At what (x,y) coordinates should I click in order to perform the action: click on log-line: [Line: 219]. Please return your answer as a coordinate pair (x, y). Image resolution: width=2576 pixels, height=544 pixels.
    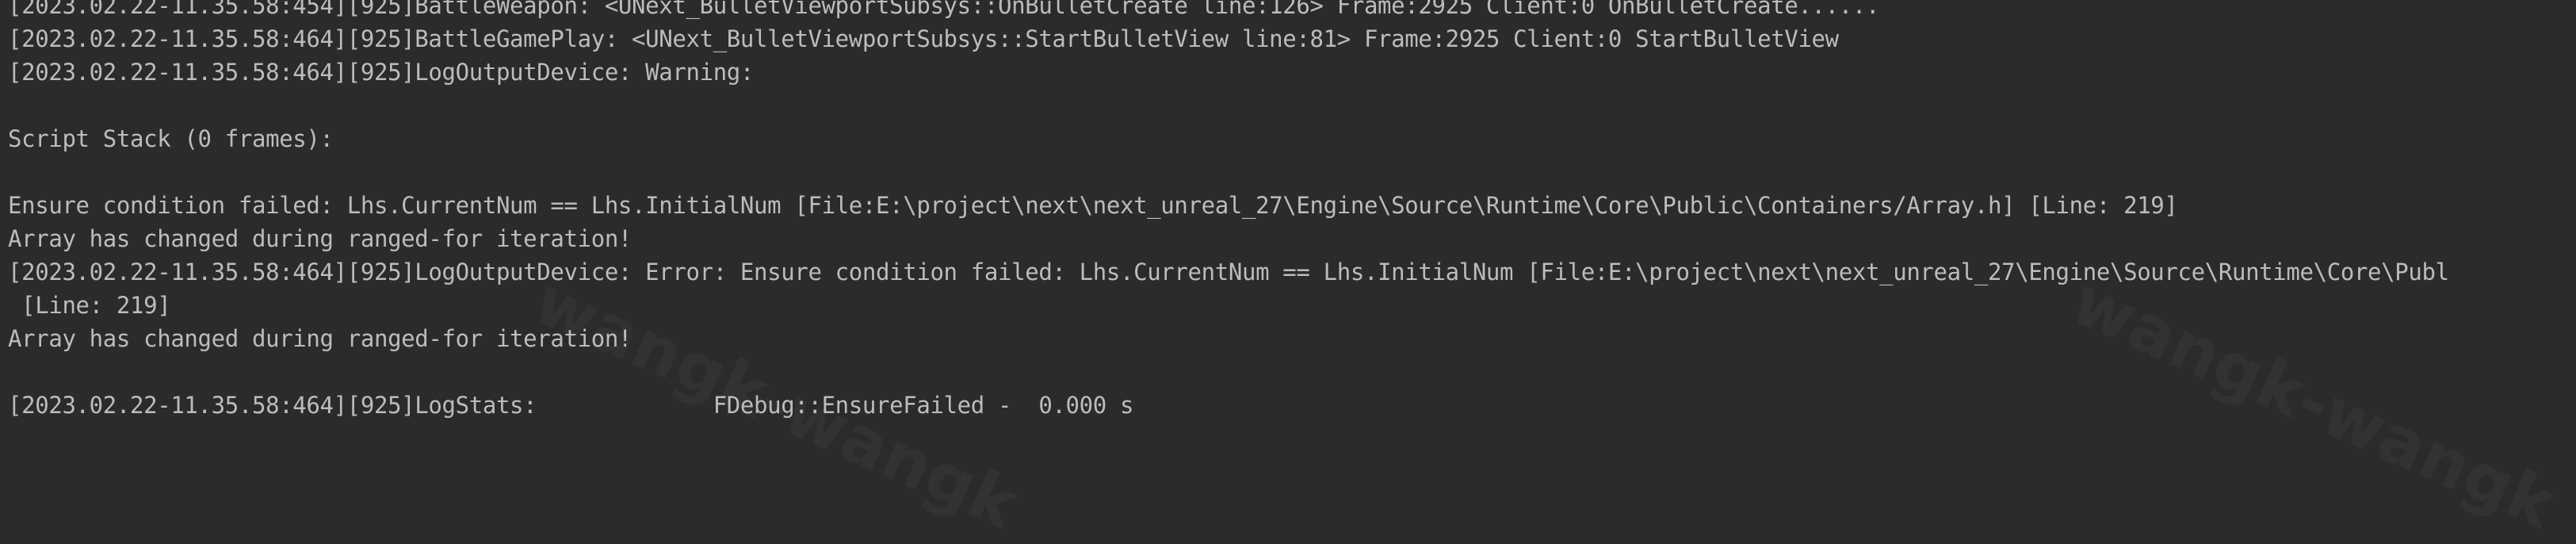
    Looking at the image, I should click on (89, 305).